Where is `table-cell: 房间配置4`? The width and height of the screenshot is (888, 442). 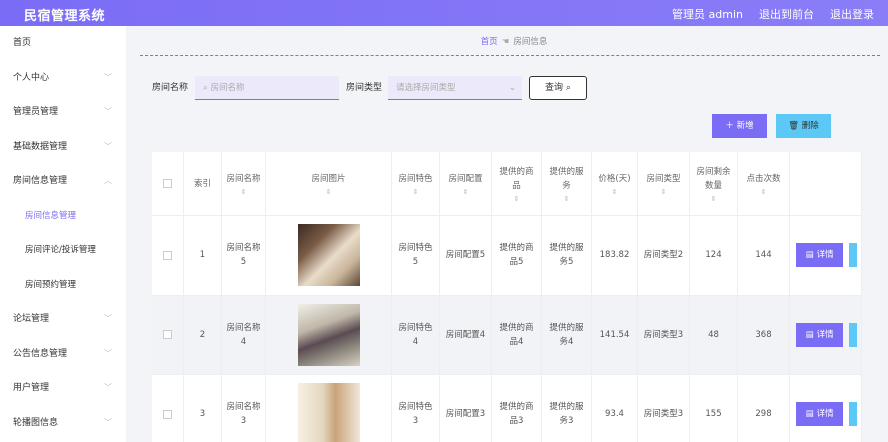 table-cell: 房间配置4 is located at coordinates (466, 335).